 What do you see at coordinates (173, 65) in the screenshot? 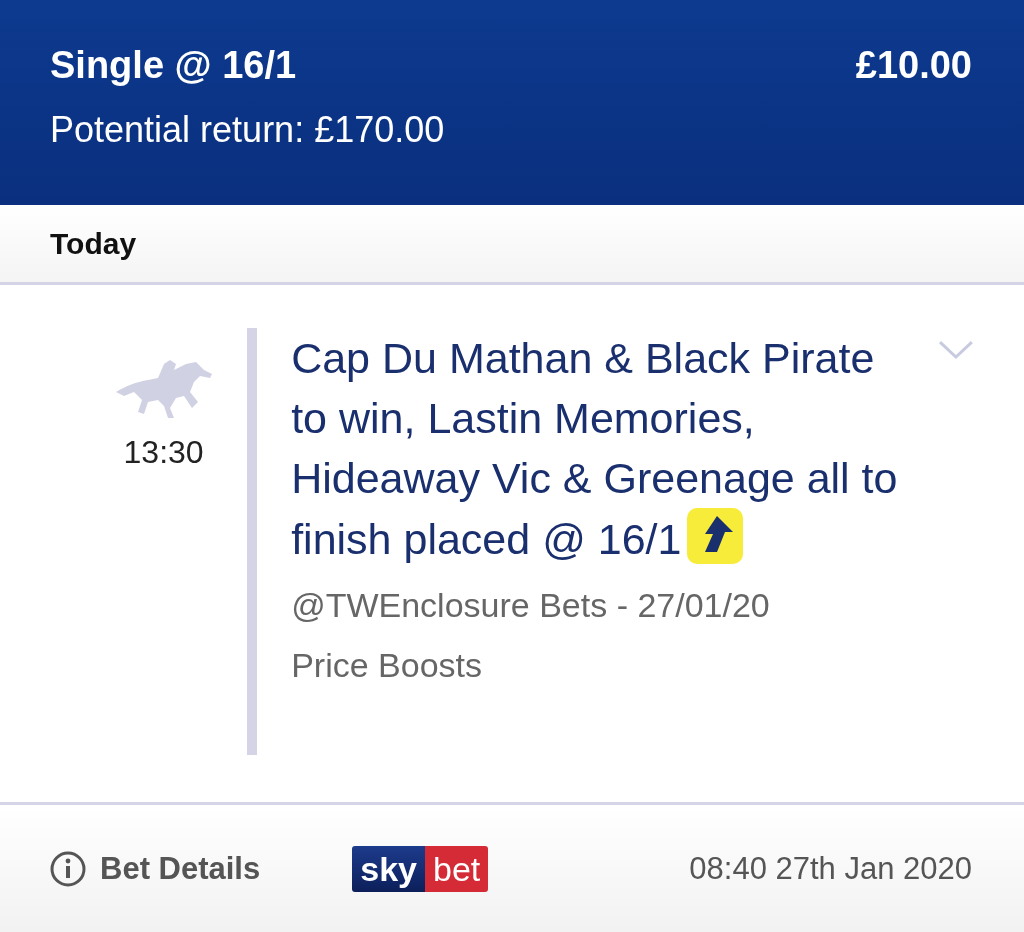
I see `bet-title: Single @ 16/1` at bounding box center [173, 65].